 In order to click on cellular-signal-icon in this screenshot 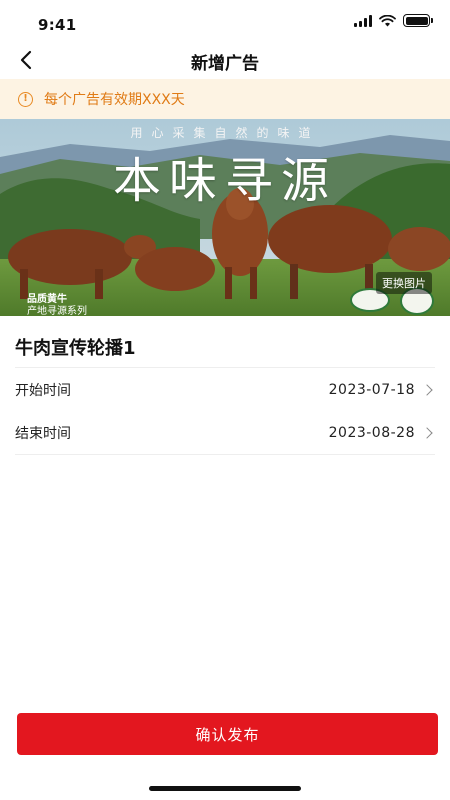, I will do `click(363, 20)`.